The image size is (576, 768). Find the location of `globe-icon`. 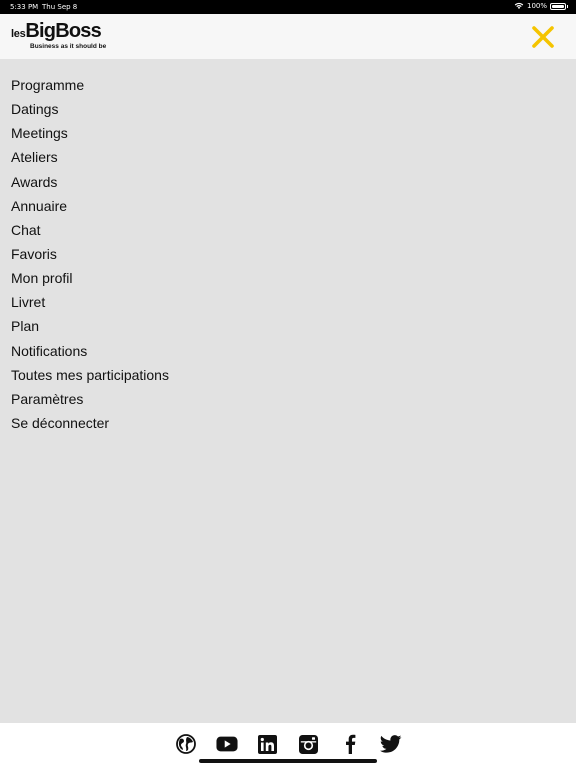

globe-icon is located at coordinates (185, 744).